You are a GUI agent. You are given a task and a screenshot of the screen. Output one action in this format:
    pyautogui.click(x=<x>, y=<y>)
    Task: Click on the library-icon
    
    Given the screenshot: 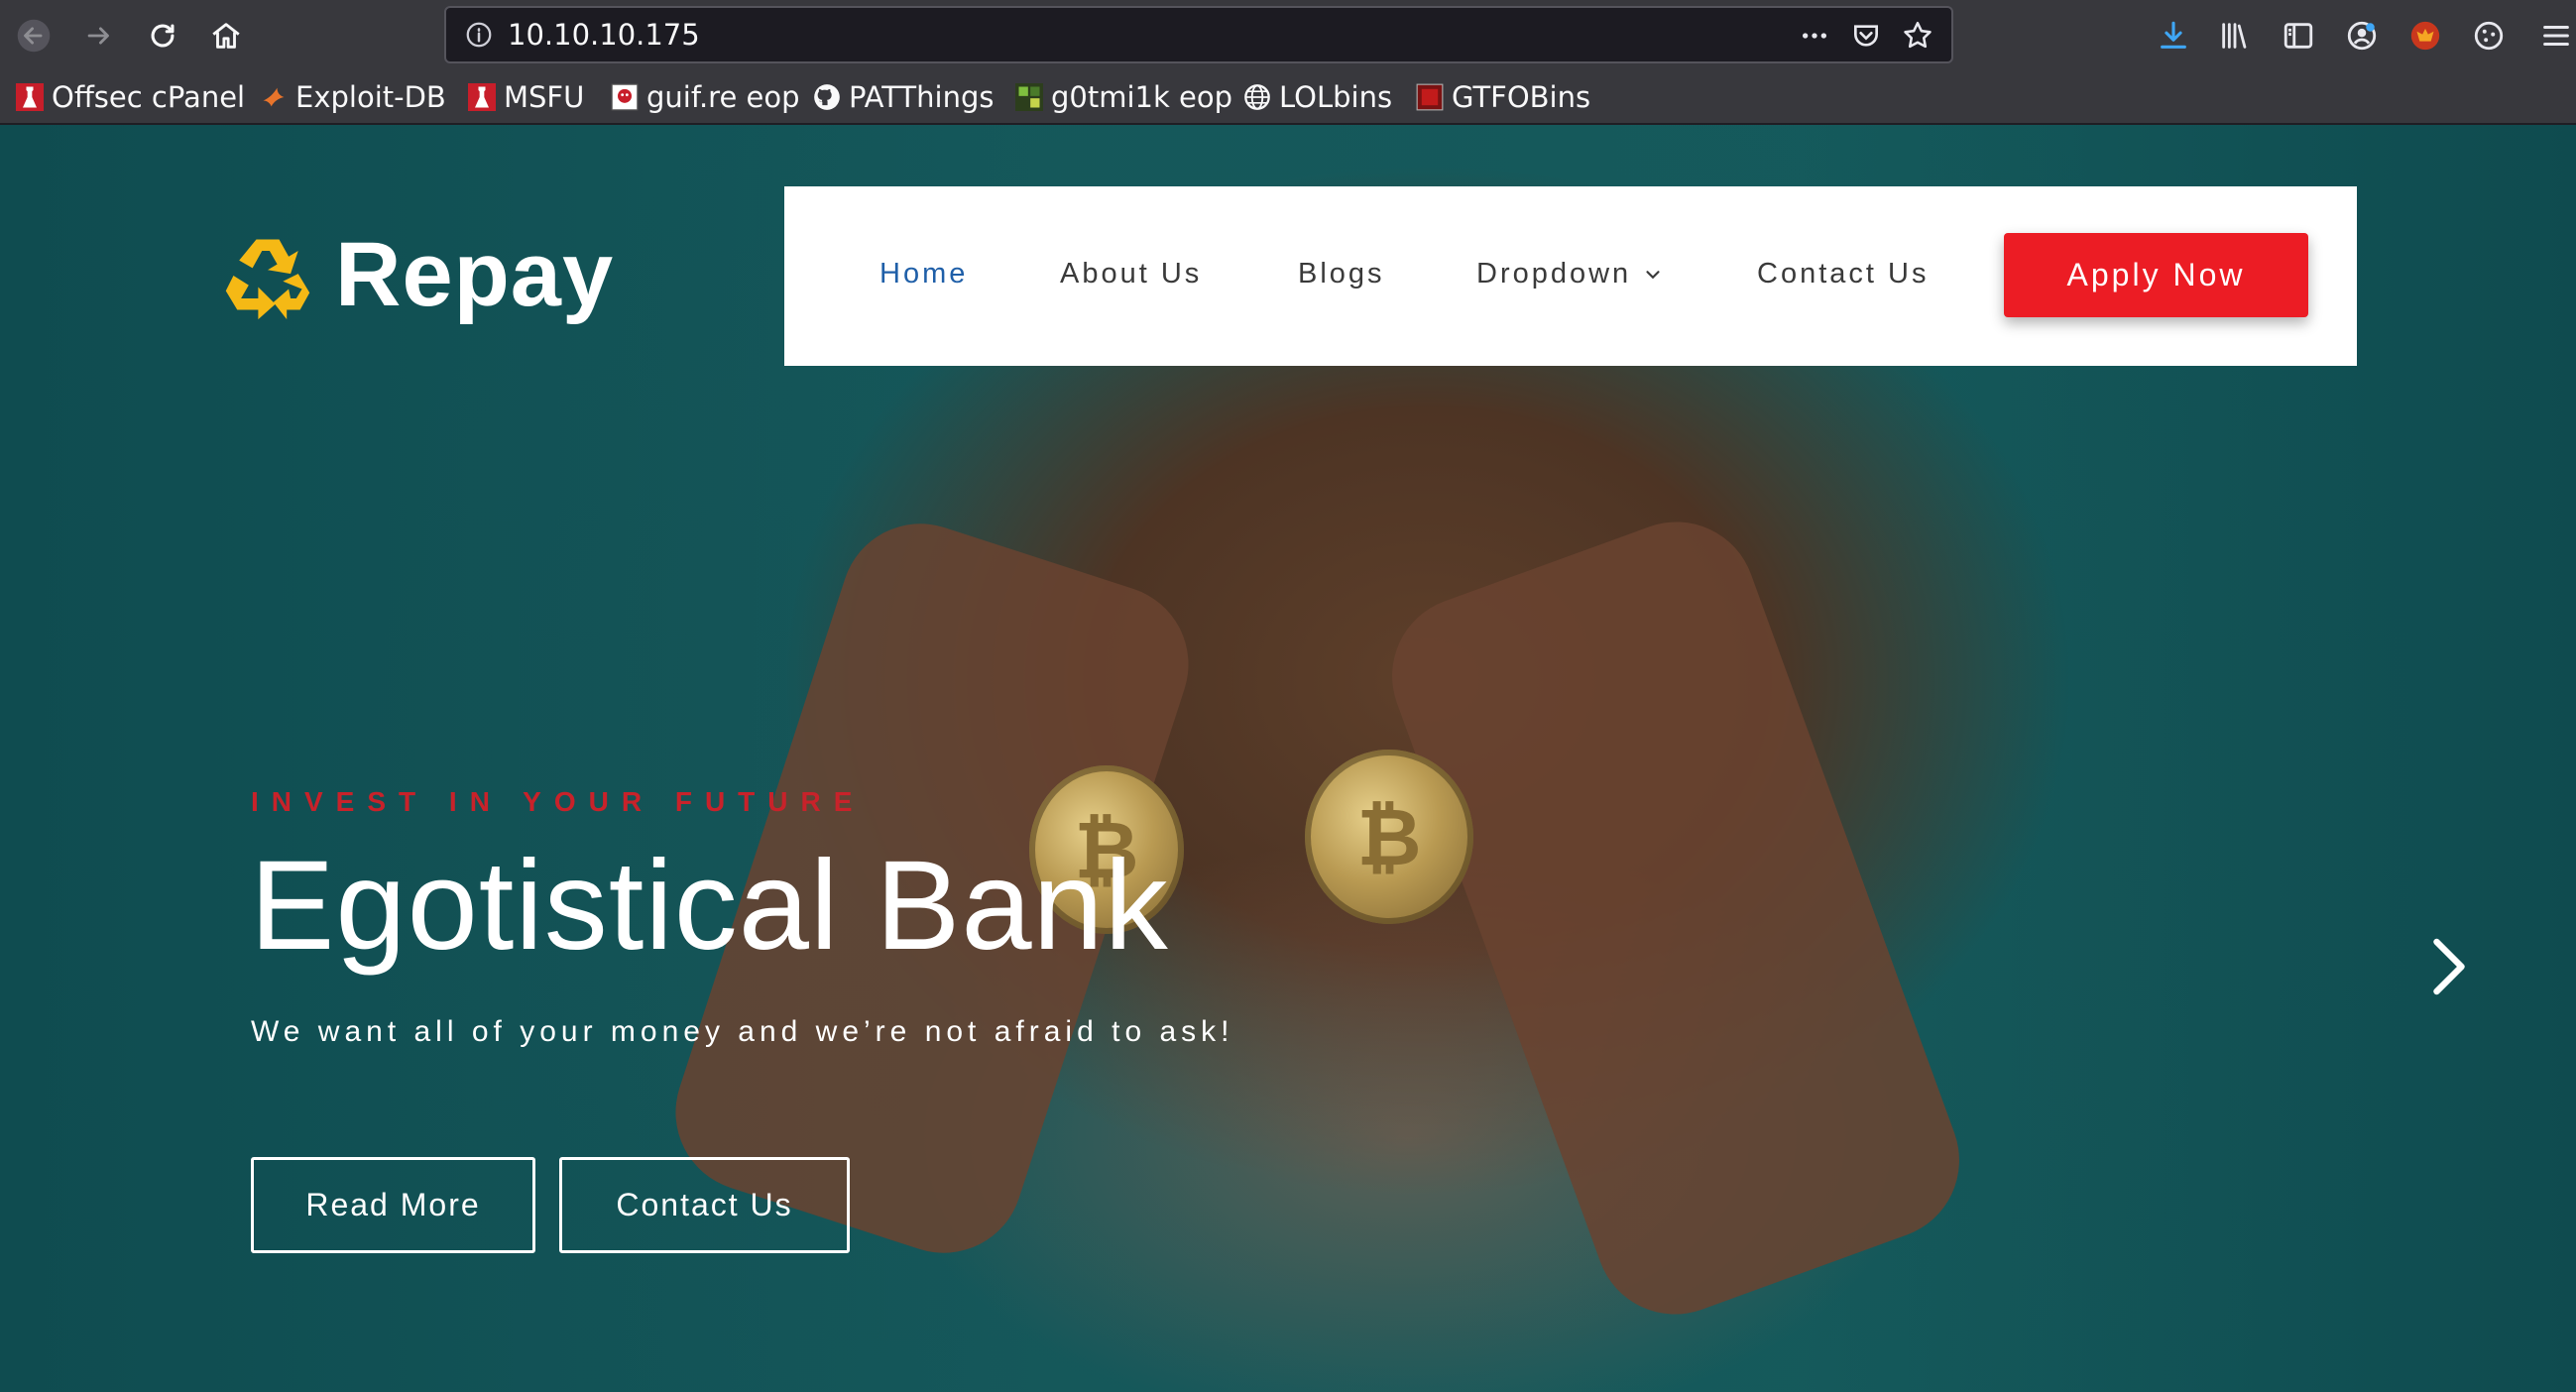 What is the action you would take?
    pyautogui.click(x=2235, y=36)
    